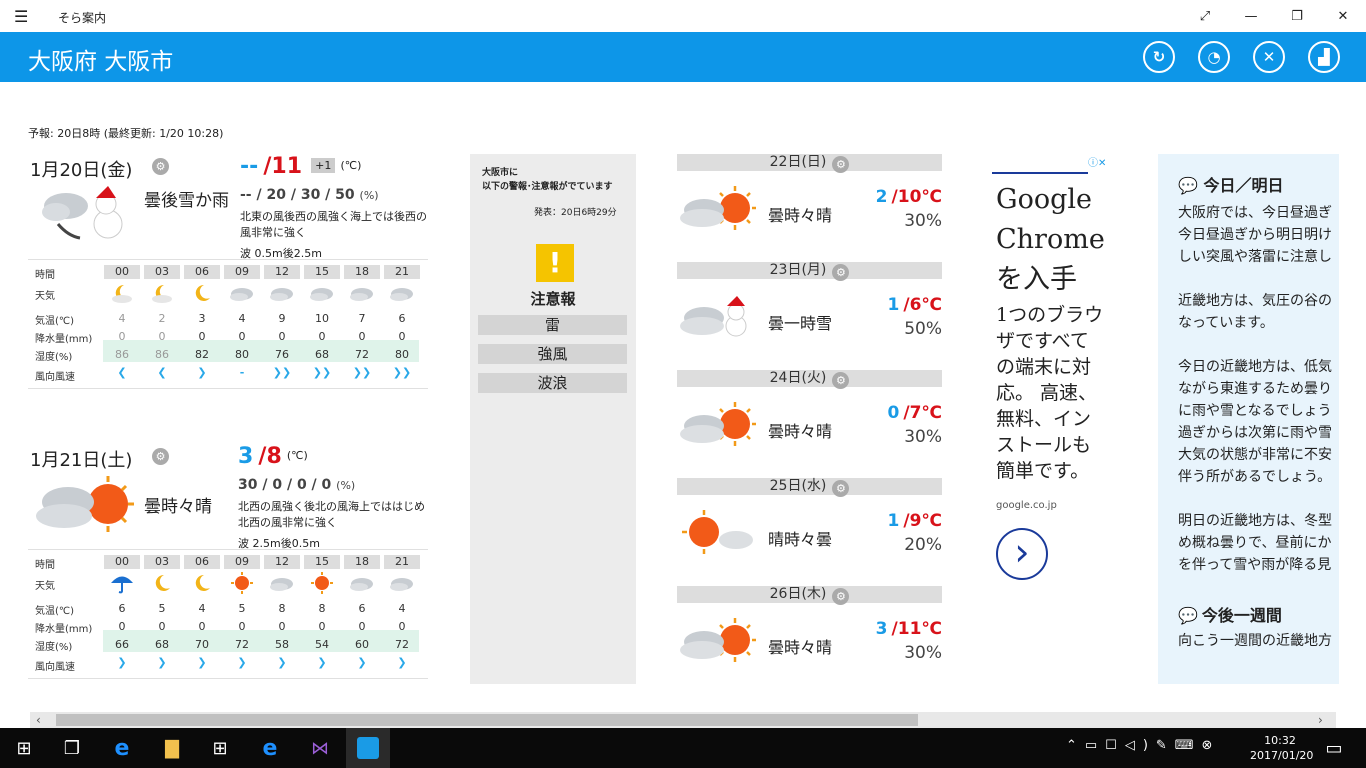 The width and height of the screenshot is (1366, 768). What do you see at coordinates (1159, 57) in the screenshot?
I see `refresh-icon: ↻` at bounding box center [1159, 57].